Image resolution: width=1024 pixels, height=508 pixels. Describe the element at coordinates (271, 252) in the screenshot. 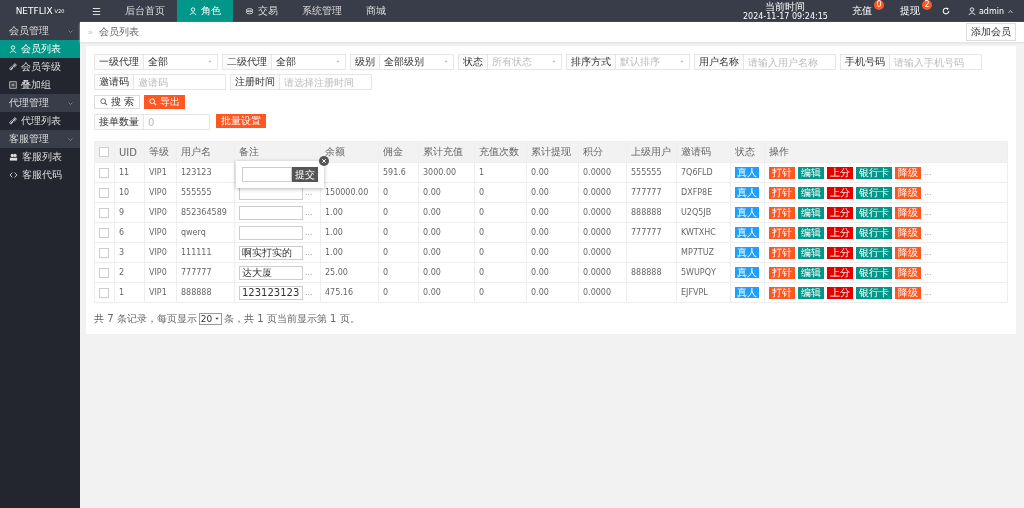

I see `remark-field: 啊实打实的` at that location.